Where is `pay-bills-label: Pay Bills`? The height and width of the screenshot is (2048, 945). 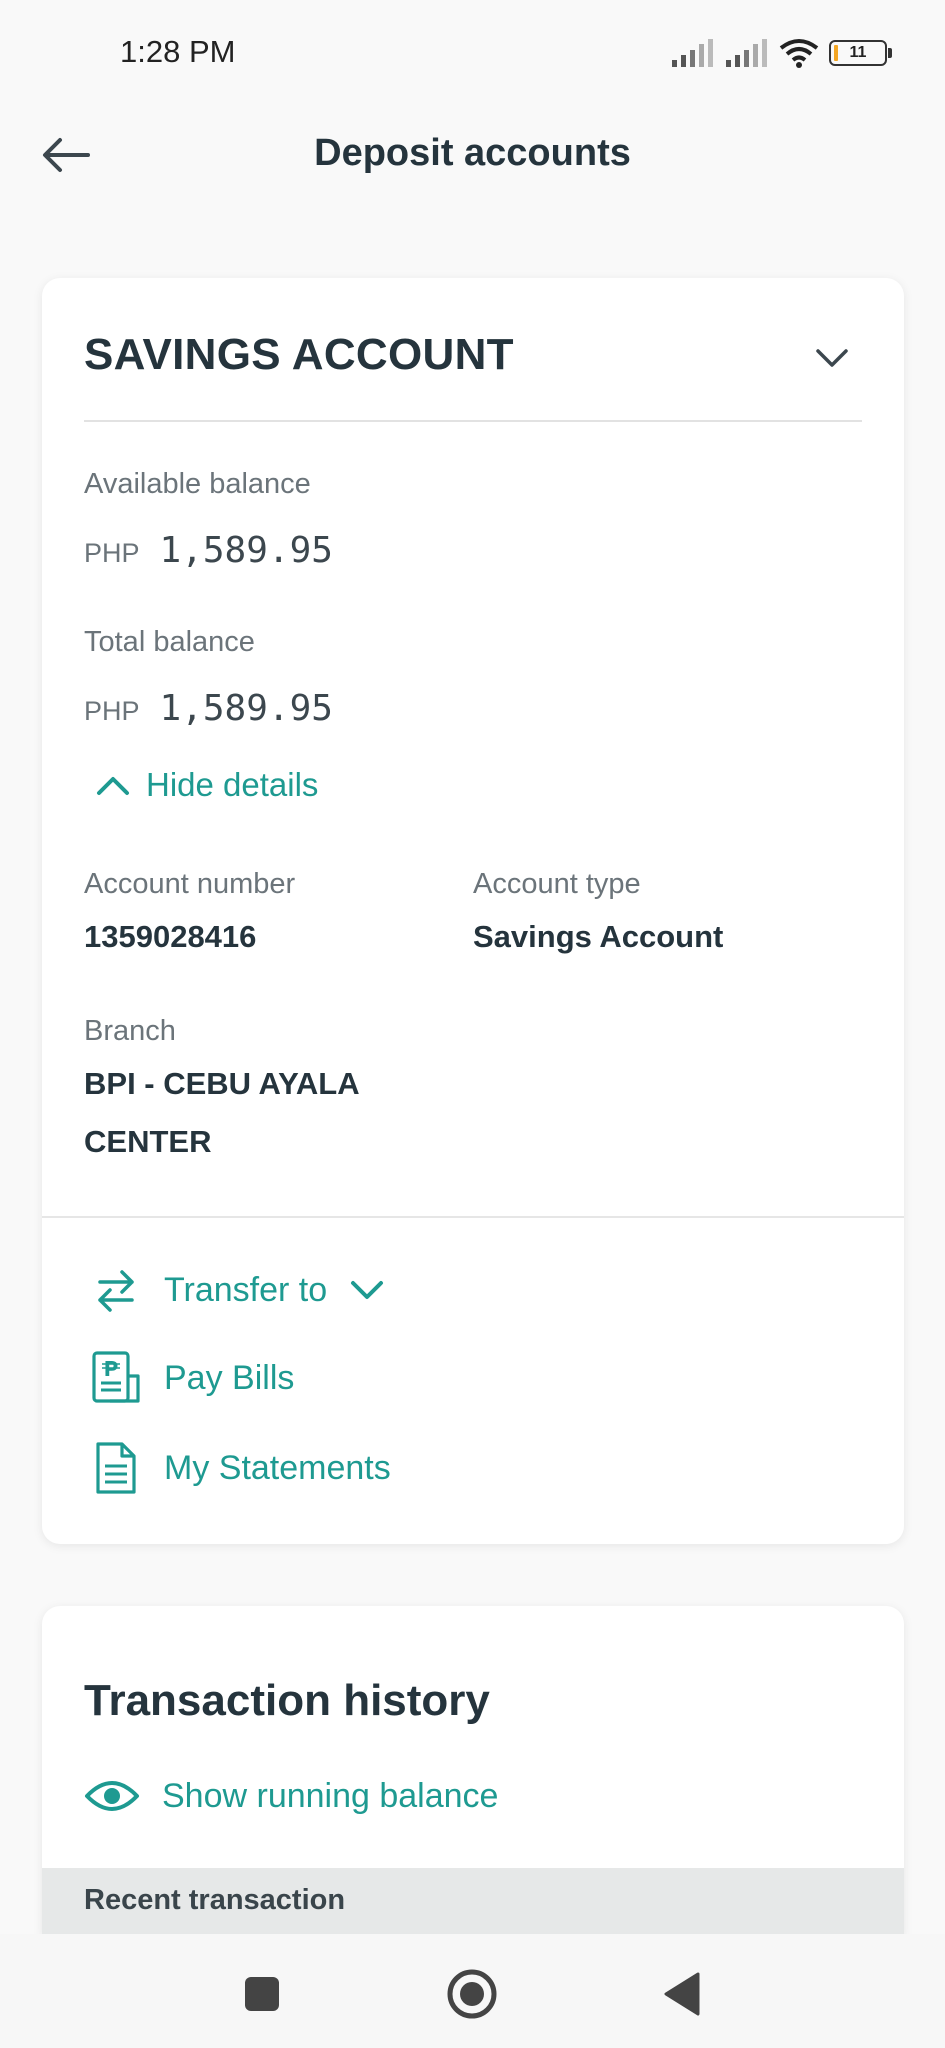
pay-bills-label: Pay Bills is located at coordinates (229, 1377).